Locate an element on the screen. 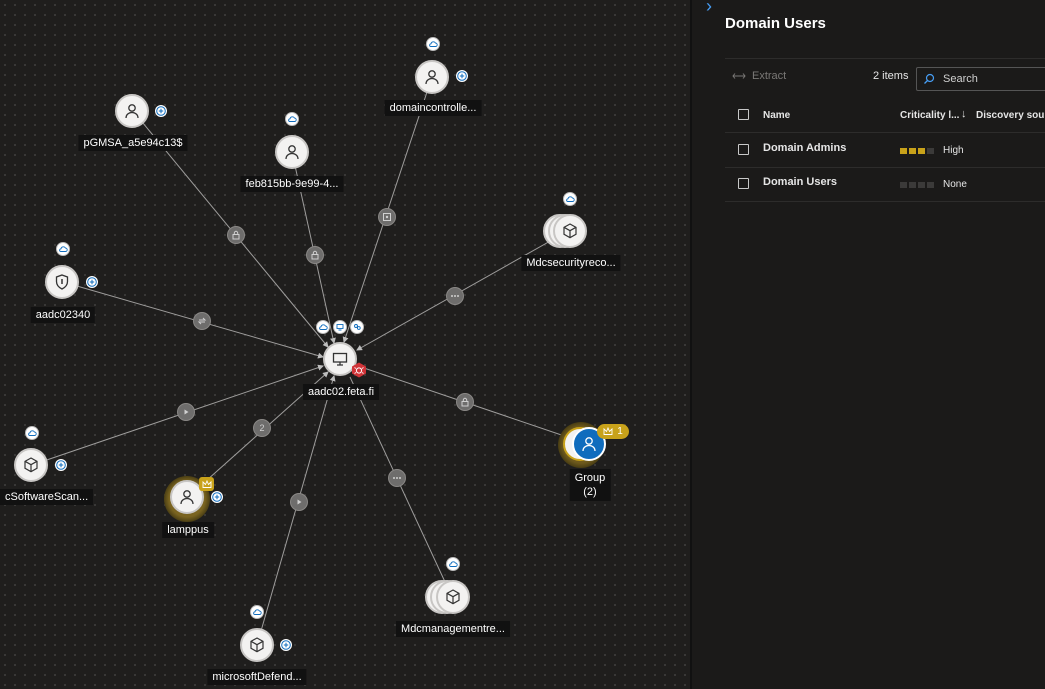 Image resolution: width=1045 pixels, height=689 pixels. sync-edge-icon is located at coordinates (202, 321).